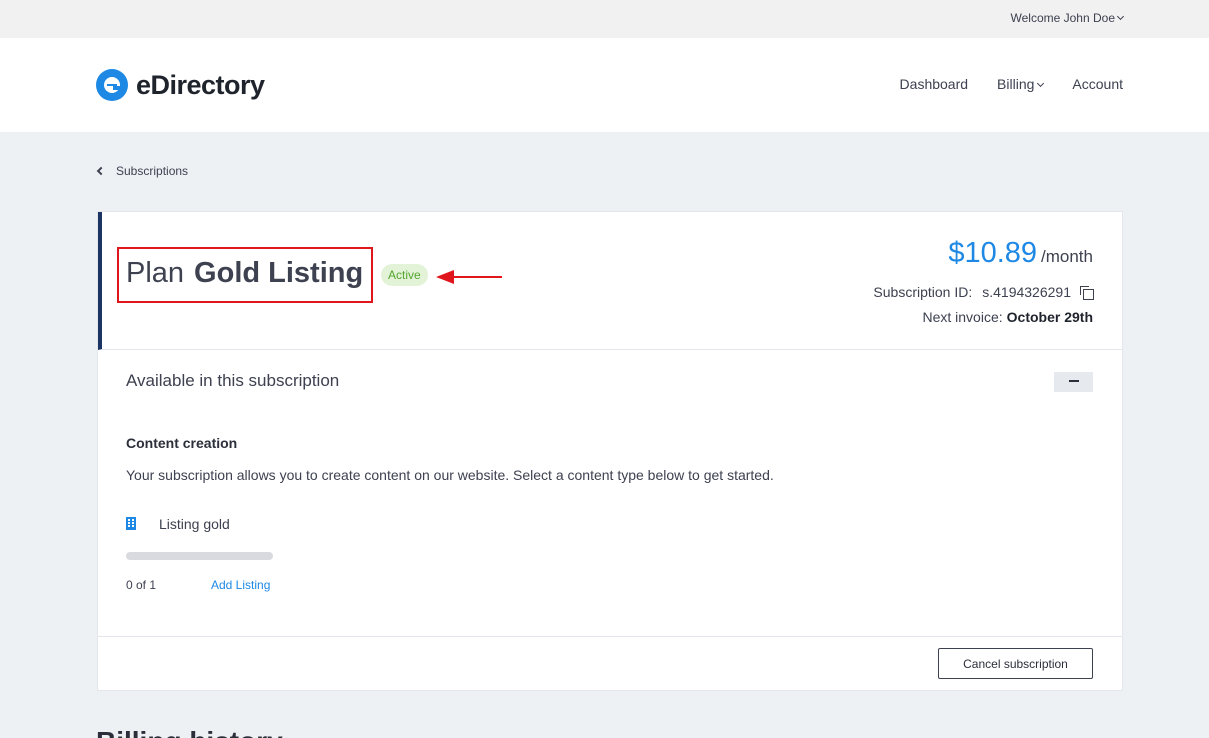 The image size is (1209, 738). Describe the element at coordinates (194, 524) in the screenshot. I see `content-type-label: Listing gold` at that location.